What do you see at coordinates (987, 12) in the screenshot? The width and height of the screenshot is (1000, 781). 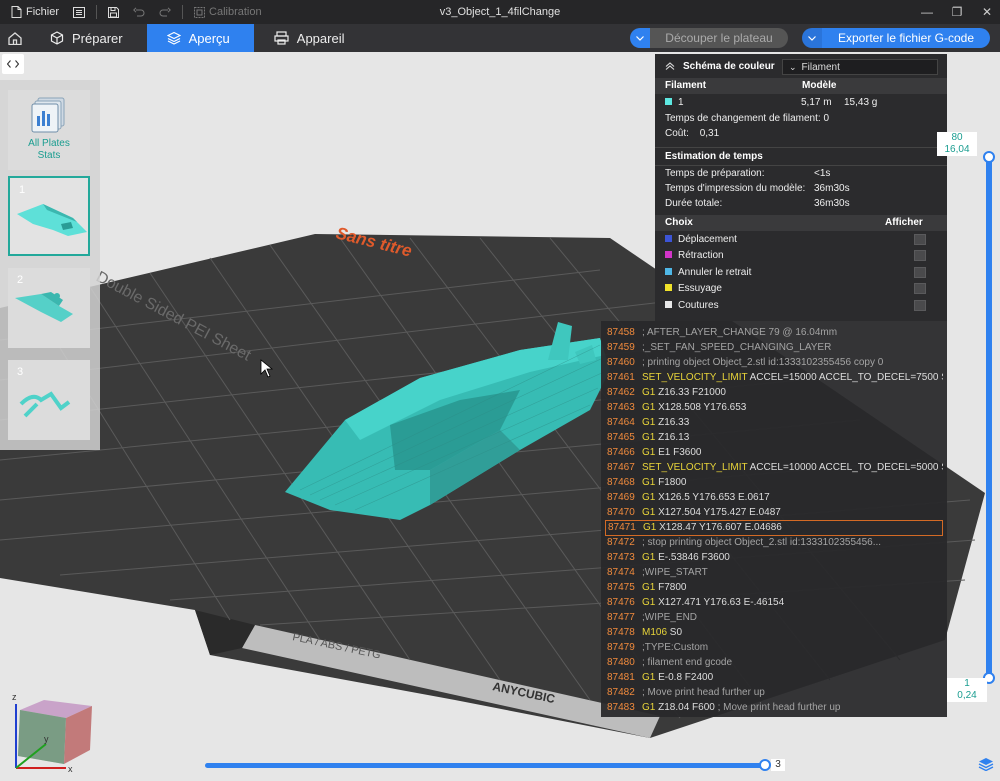 I see `close-icon: ✕` at bounding box center [987, 12].